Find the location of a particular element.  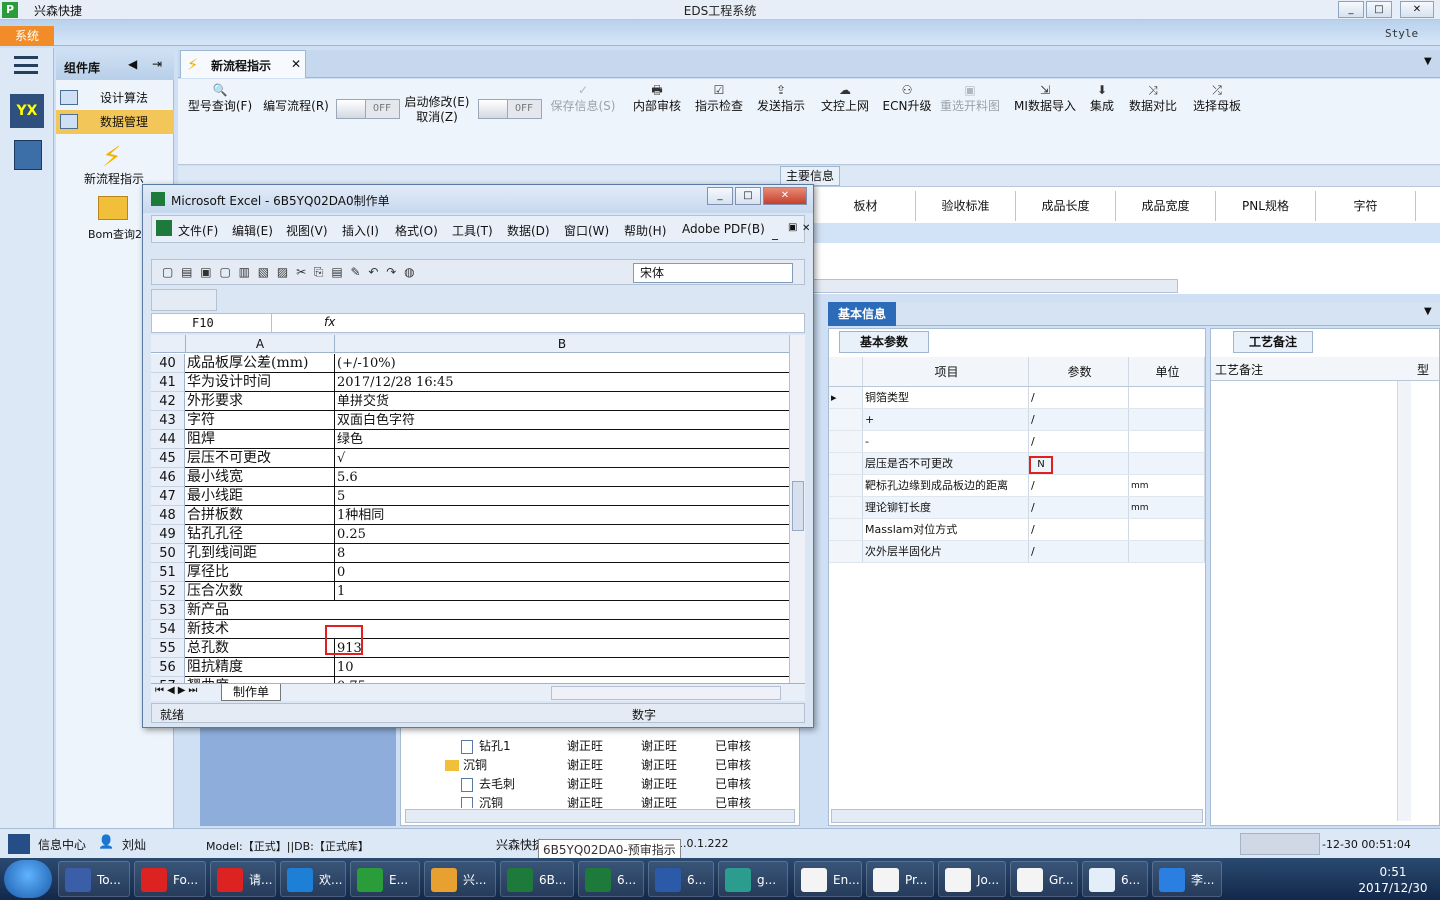

cell-a: 合拼板数 is located at coordinates (260, 515).